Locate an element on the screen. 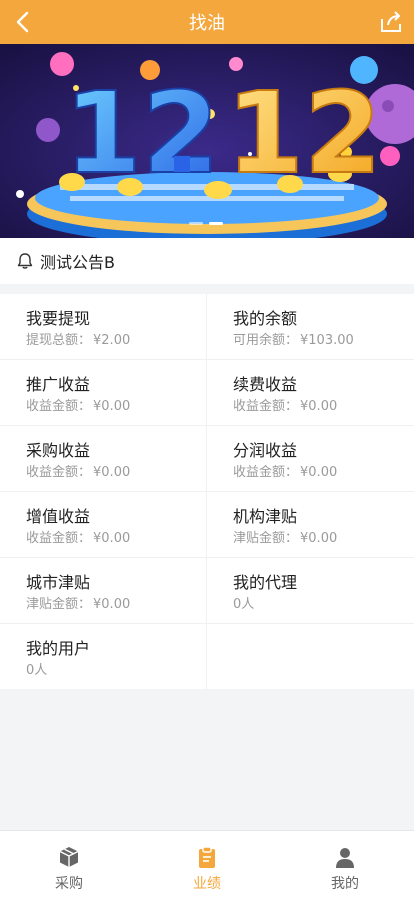  page-title: 找油 is located at coordinates (207, 23).